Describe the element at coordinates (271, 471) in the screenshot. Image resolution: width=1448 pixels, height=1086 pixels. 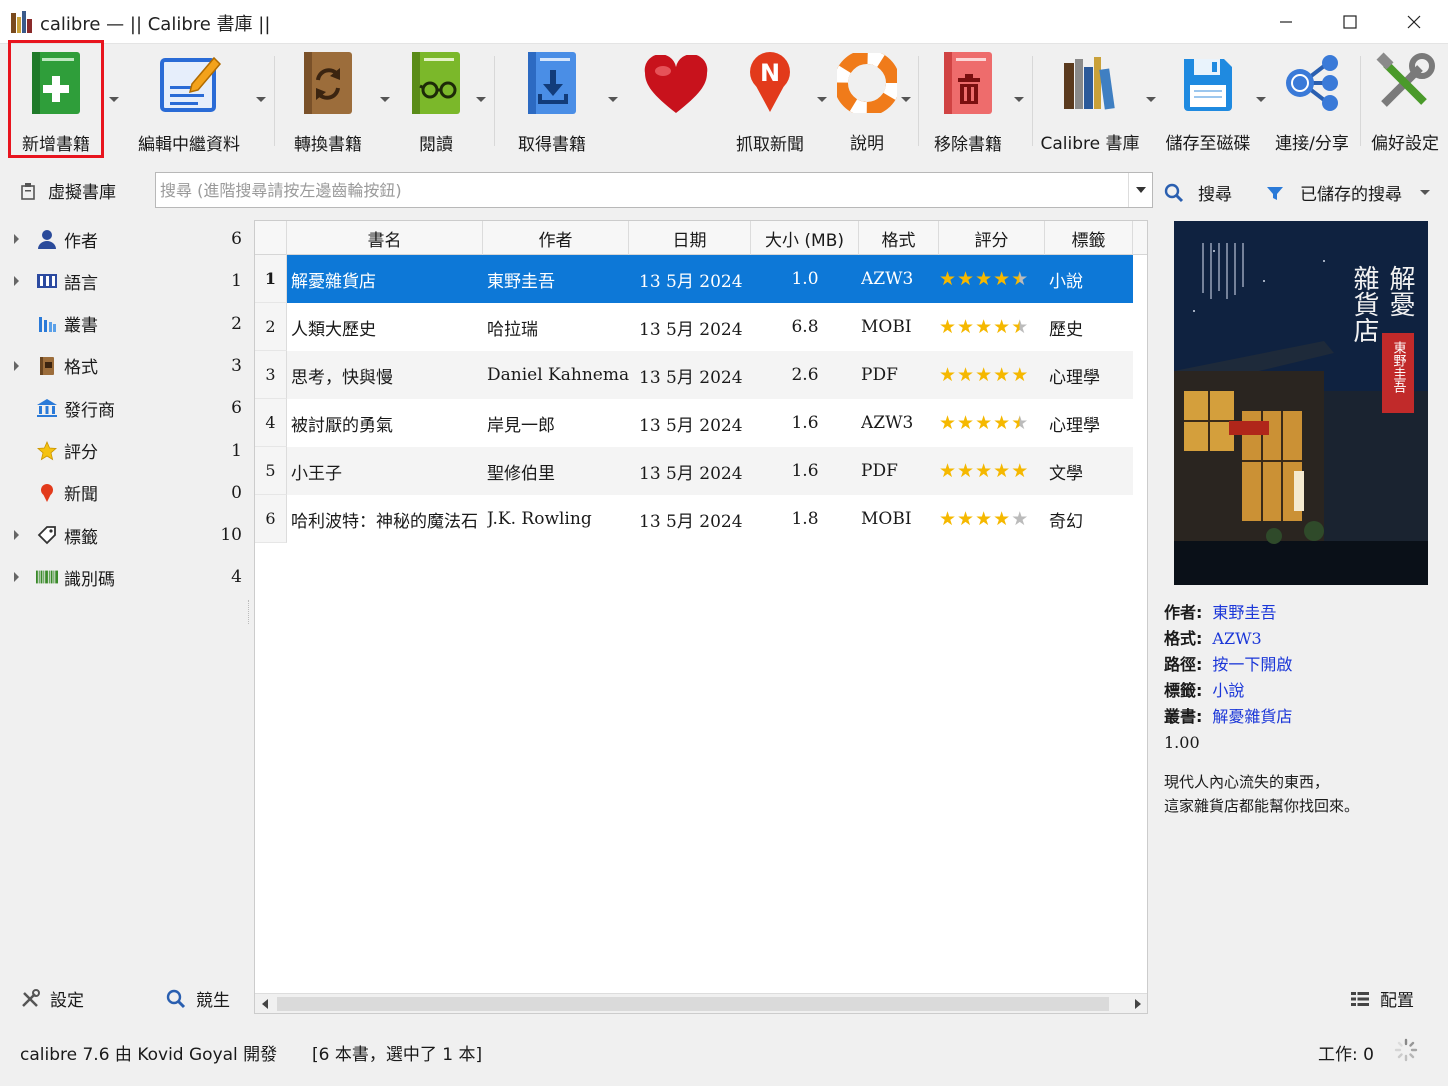
I see `row-number: 5` at that location.